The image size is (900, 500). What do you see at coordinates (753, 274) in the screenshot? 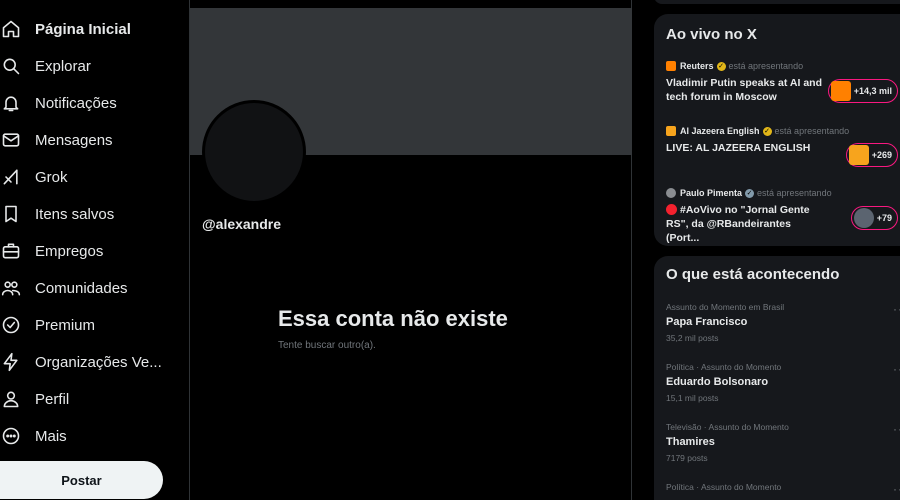
I see `trends-section-title: O que está acontecendo` at bounding box center [753, 274].